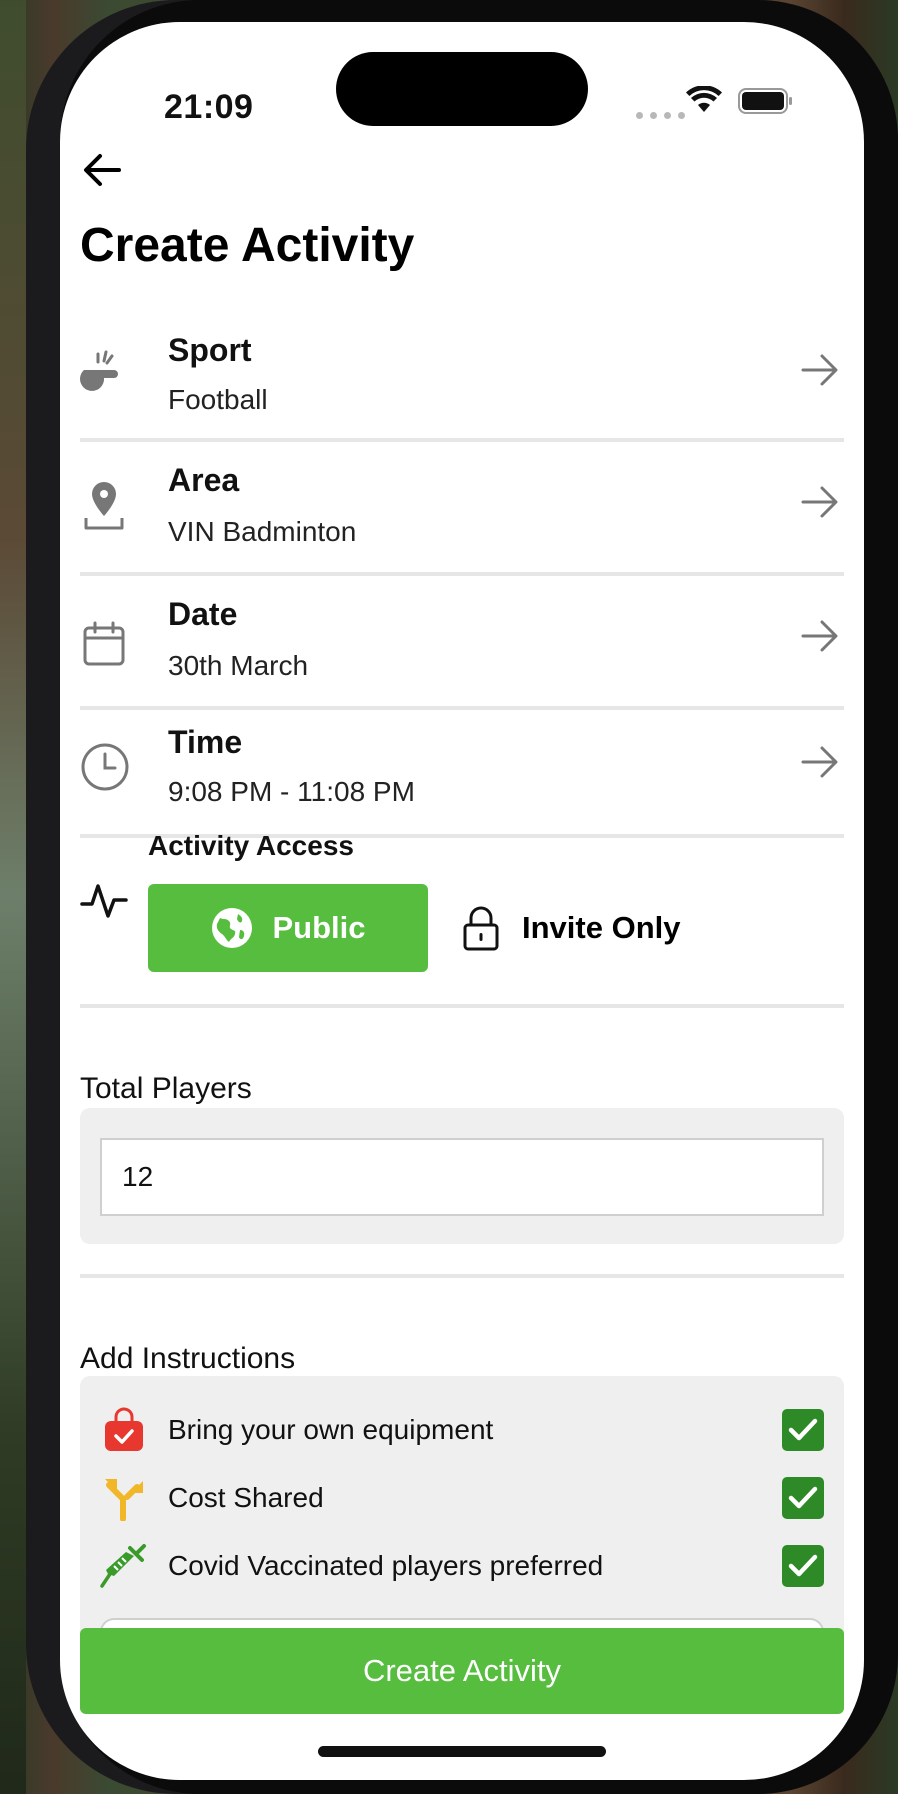 The image size is (898, 1794). Describe the element at coordinates (102, 170) in the screenshot. I see `back-arrow-icon` at that location.